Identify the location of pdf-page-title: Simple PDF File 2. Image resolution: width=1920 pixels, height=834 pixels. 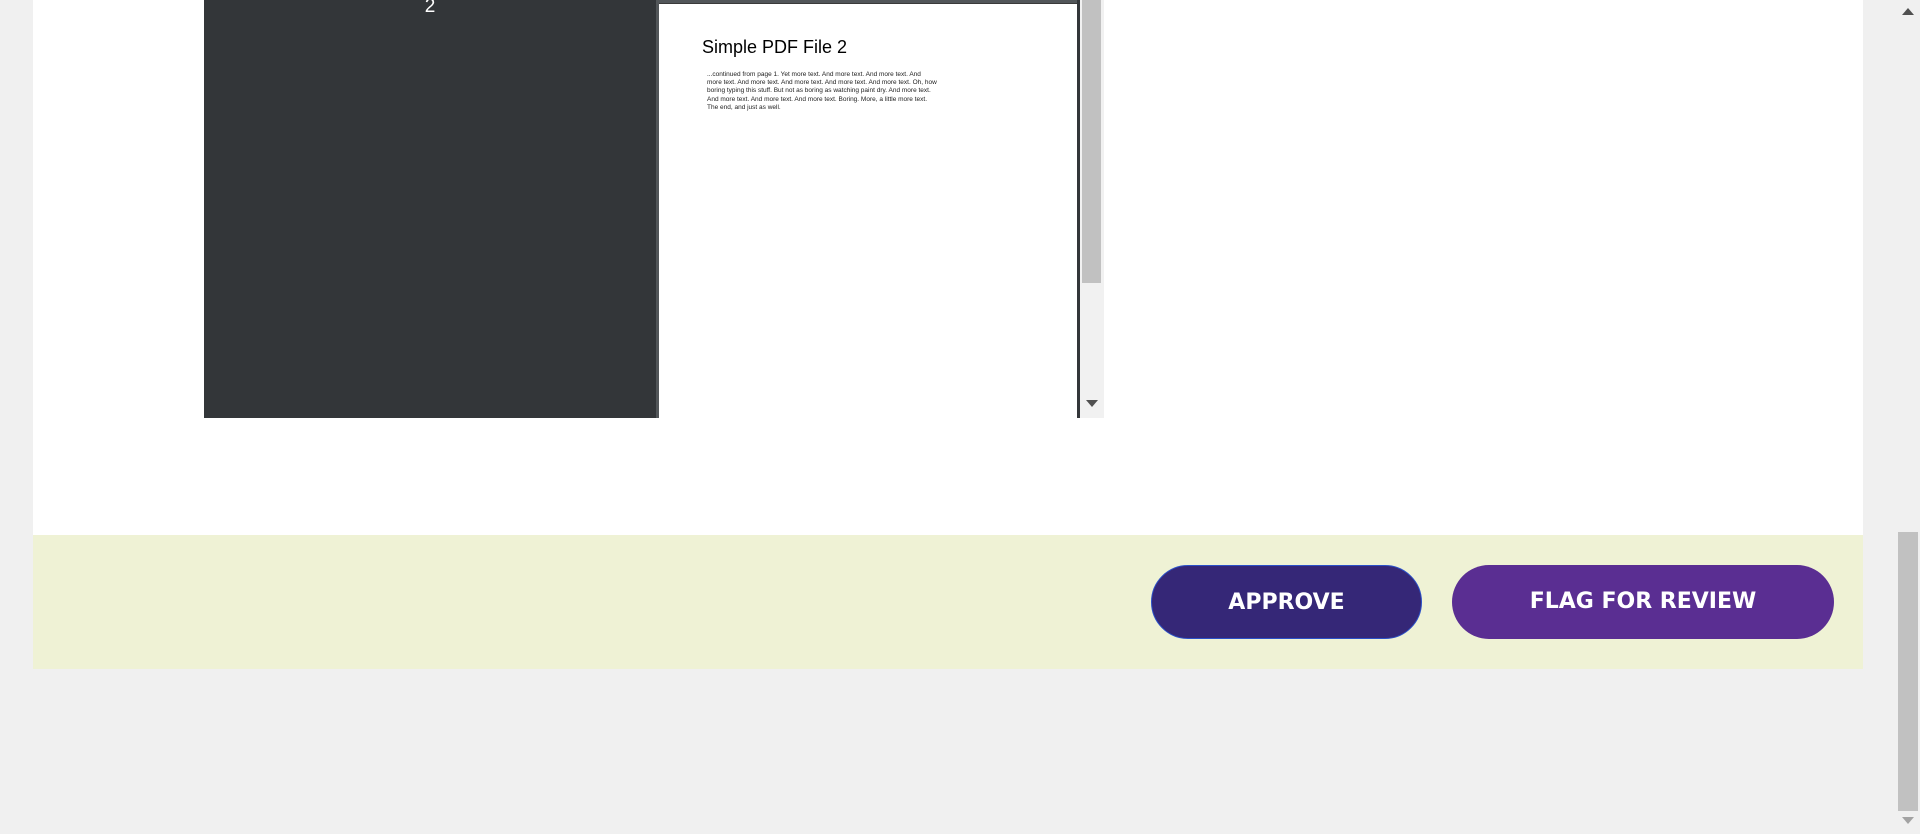
(775, 47).